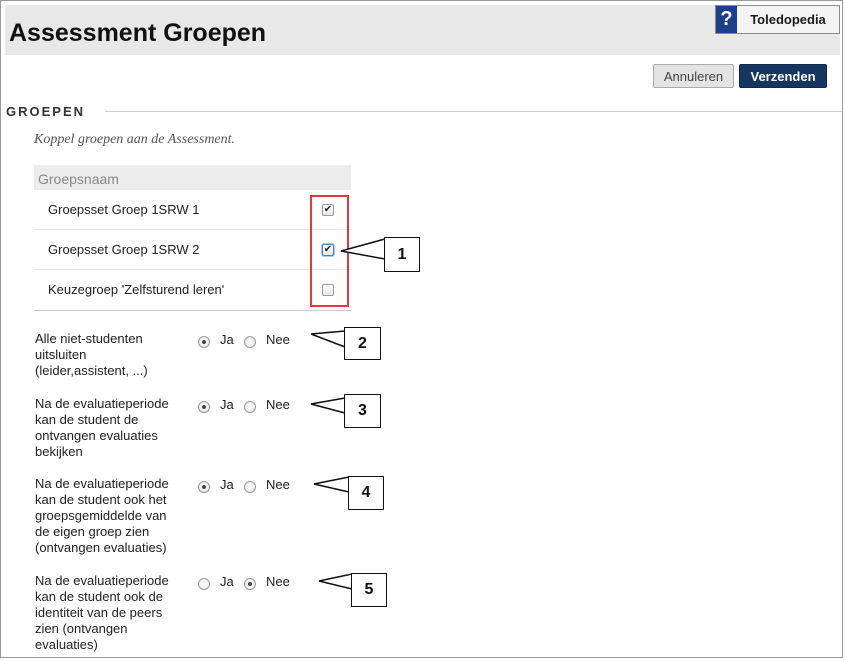 Image resolution: width=845 pixels, height=660 pixels. What do you see at coordinates (81, 628) in the screenshot?
I see `label-line: zien (ontvangen` at bounding box center [81, 628].